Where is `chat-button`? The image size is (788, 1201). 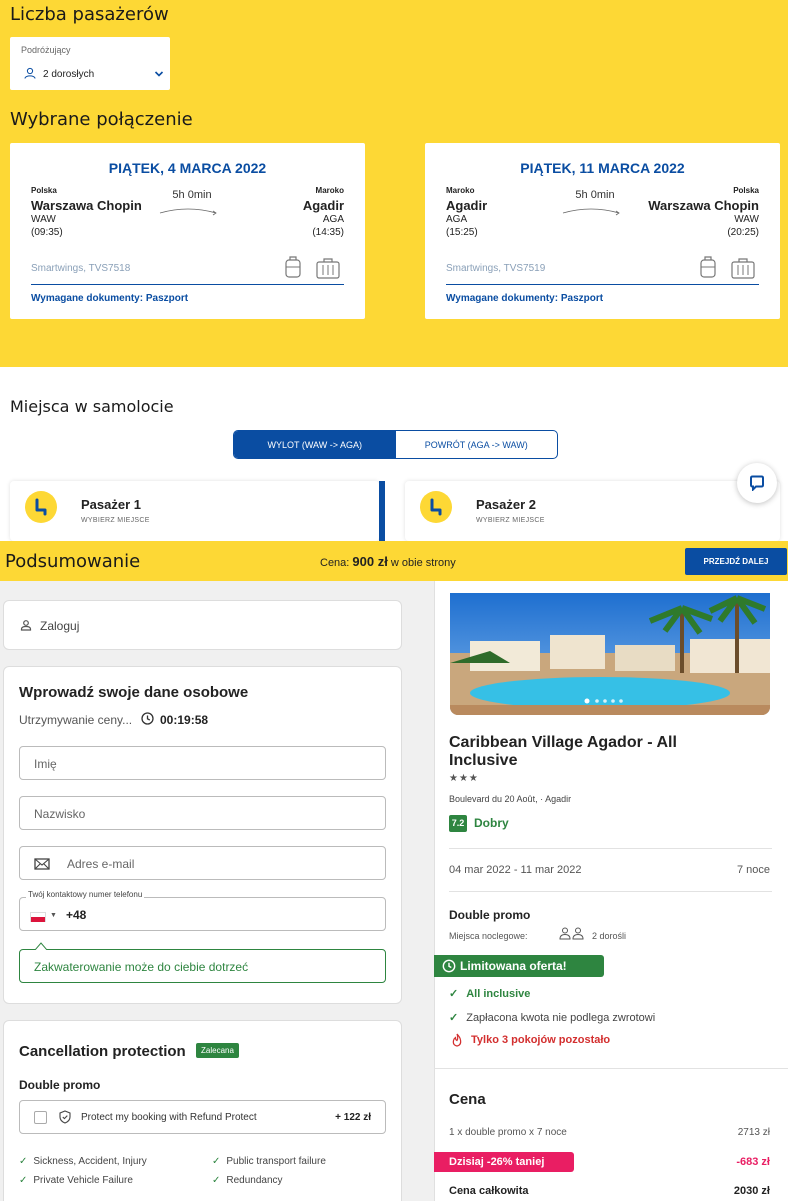
chat-button is located at coordinates (757, 483).